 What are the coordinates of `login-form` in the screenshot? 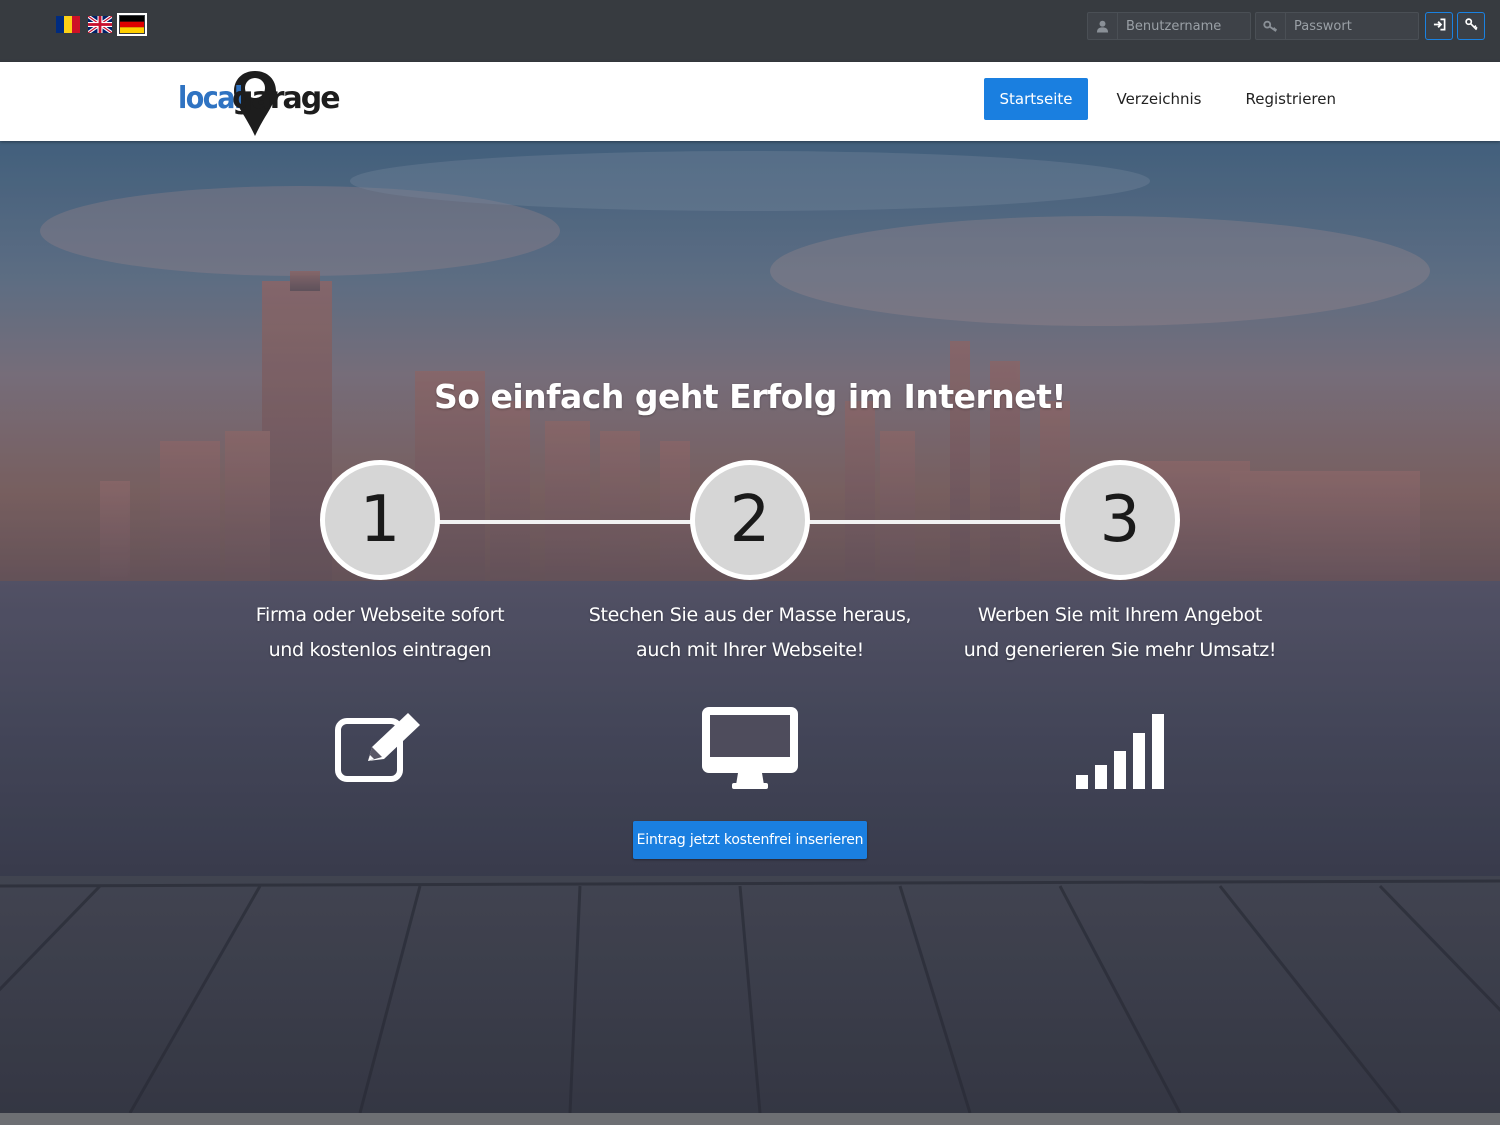 It's located at (1286, 26).